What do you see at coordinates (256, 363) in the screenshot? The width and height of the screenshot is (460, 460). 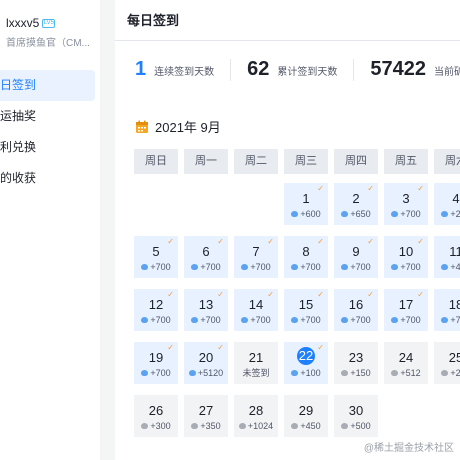 I see `calendar-day: 21 未签到` at bounding box center [256, 363].